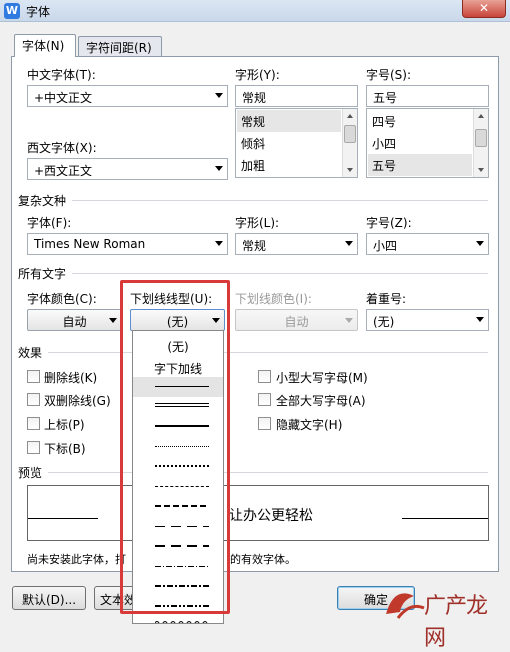  Describe the element at coordinates (264, 423) in the screenshot. I see `hidden-text-checkbox` at that location.